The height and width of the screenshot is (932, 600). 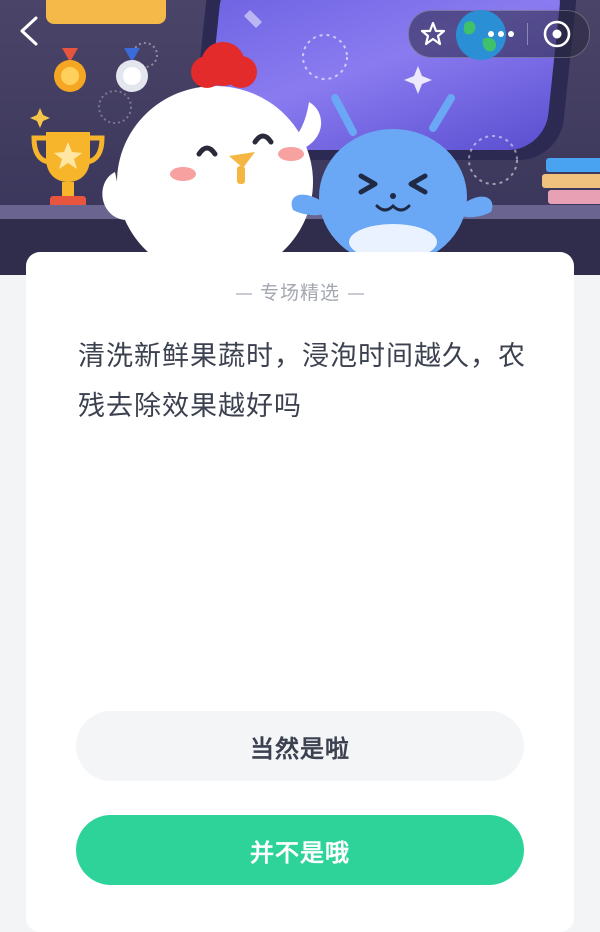 I want to click on tag-dash-left, so click(x=243, y=293).